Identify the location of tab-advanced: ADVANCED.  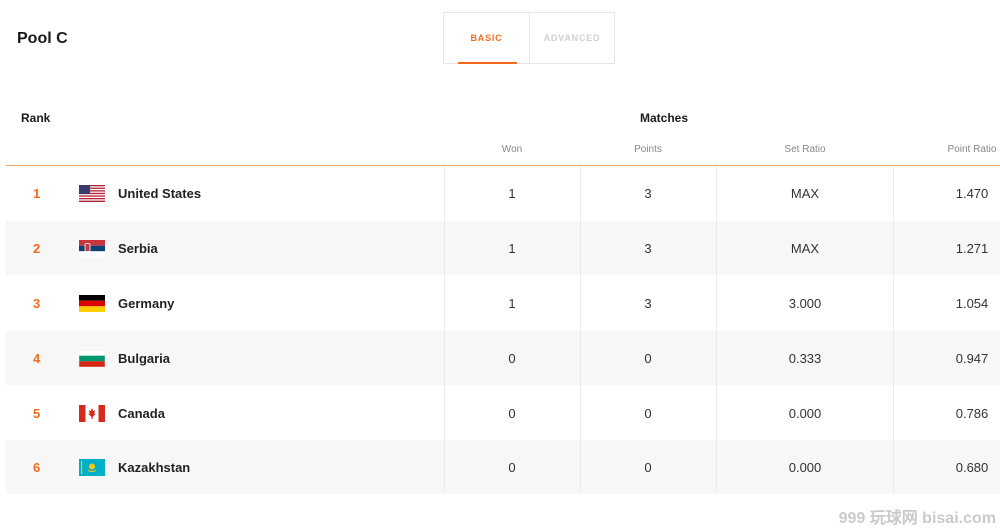
(571, 38).